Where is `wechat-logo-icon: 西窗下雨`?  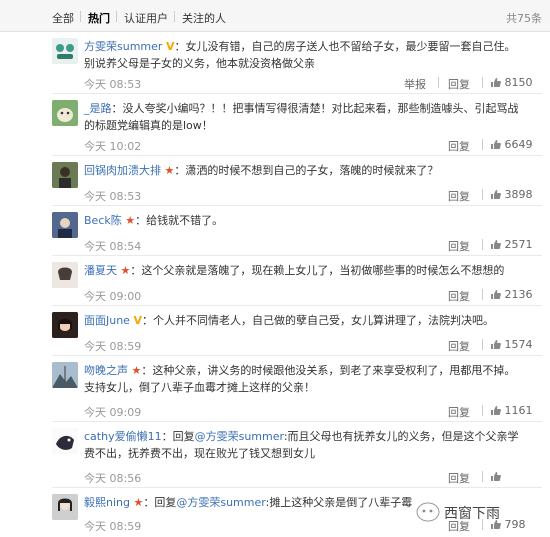 wechat-logo-icon: 西窗下雨 is located at coordinates (458, 512).